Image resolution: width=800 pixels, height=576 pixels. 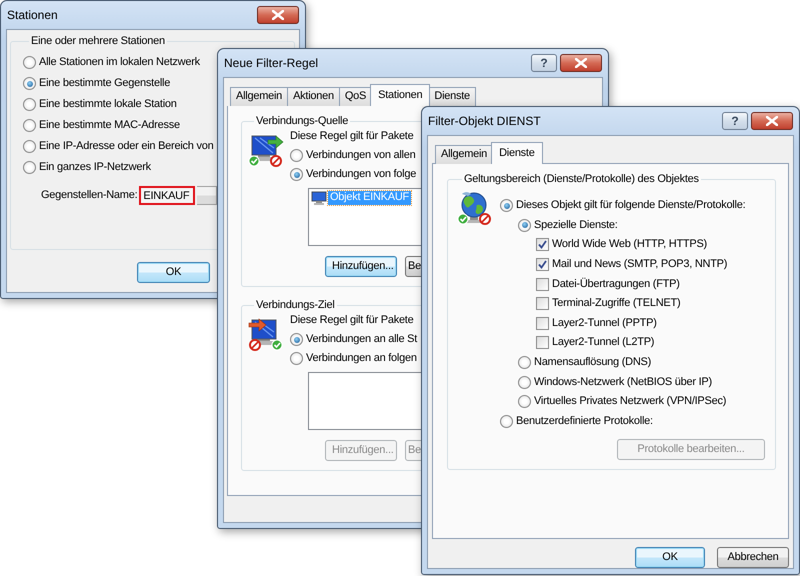 What do you see at coordinates (98, 41) in the screenshot?
I see `group-title: Eine oder mehrere Stationen` at bounding box center [98, 41].